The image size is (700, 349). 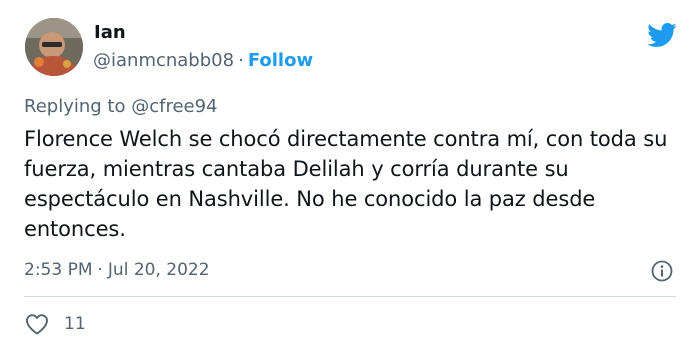 What do you see at coordinates (75, 106) in the screenshot?
I see `replying-to-label: Replying to` at bounding box center [75, 106].